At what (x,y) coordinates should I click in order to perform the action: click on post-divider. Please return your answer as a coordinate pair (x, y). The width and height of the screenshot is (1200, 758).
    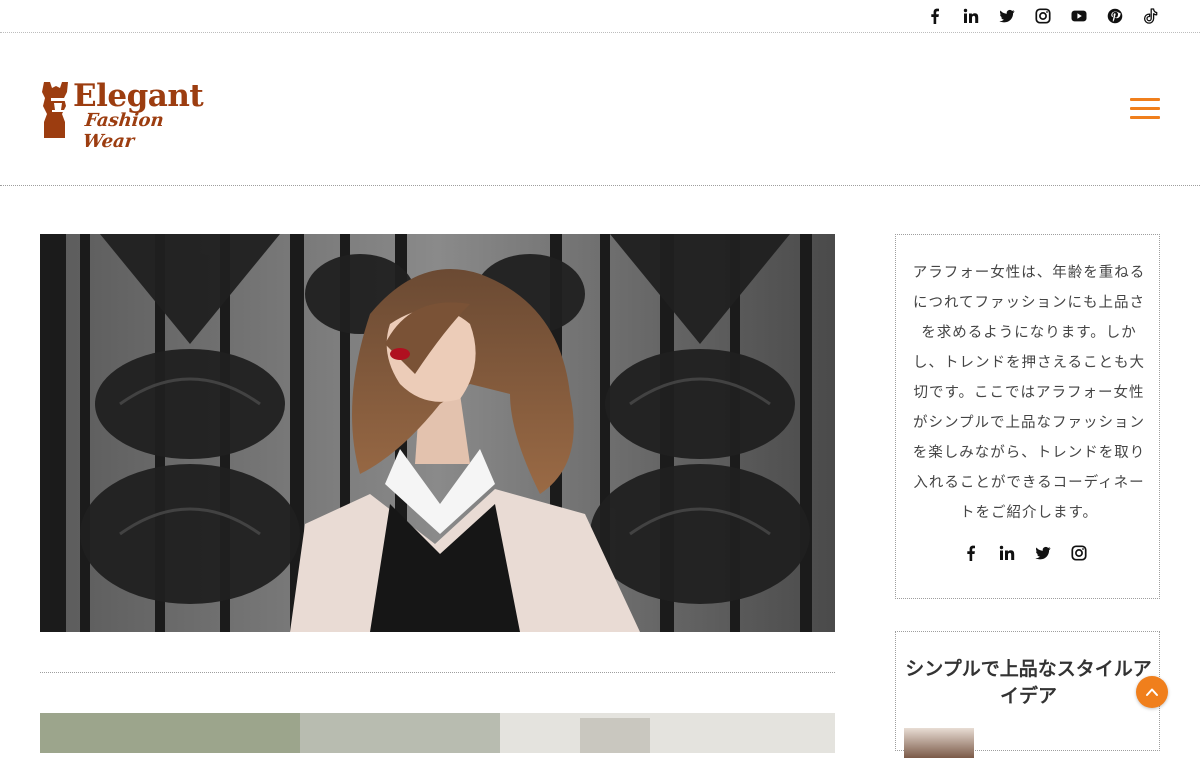
    Looking at the image, I should click on (437, 672).